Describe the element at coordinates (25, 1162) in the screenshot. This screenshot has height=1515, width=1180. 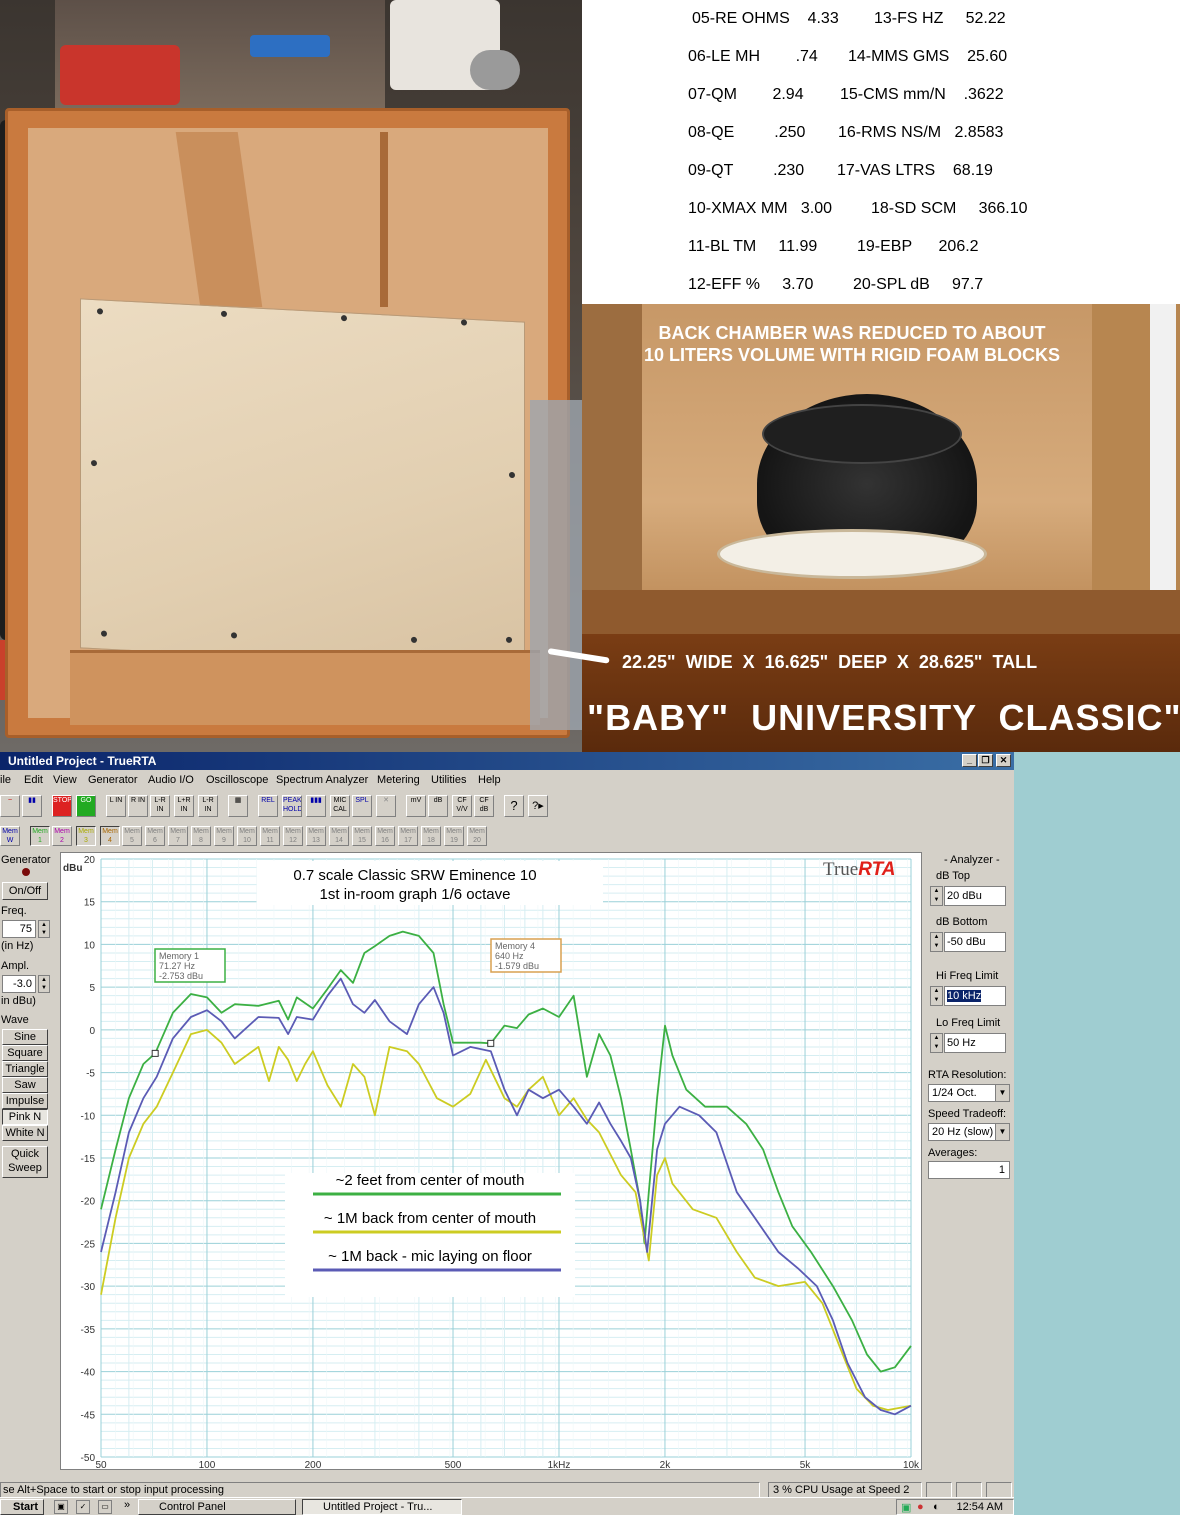
I see `quick-sweep-button: Quick Sweep` at that location.